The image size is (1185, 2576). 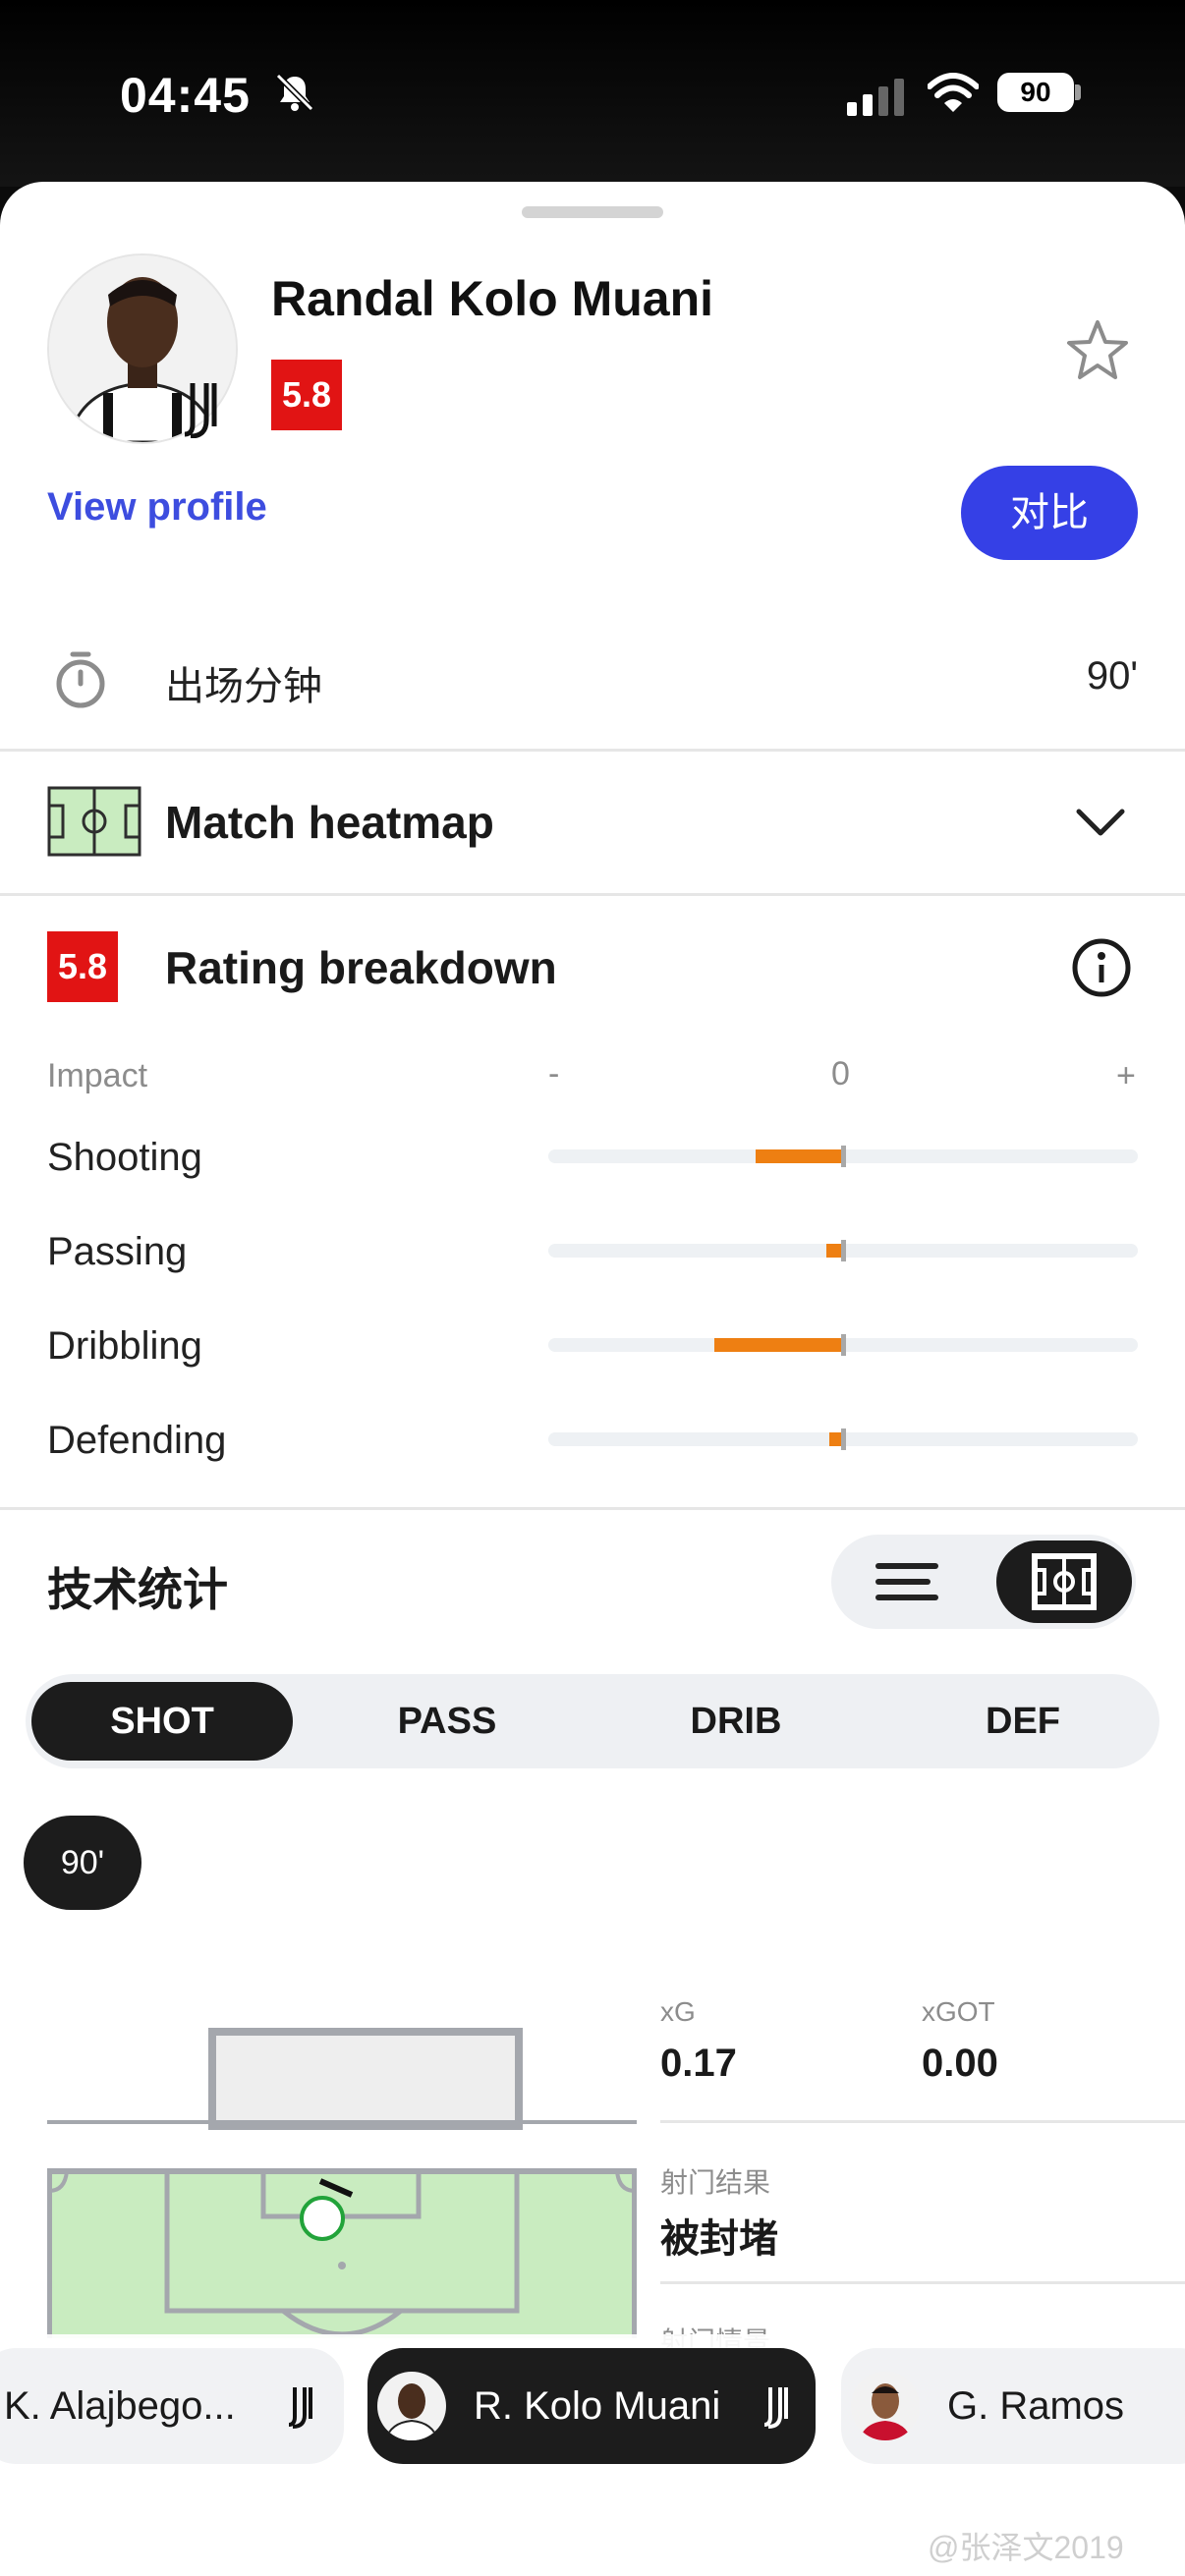 What do you see at coordinates (118, 1251) in the screenshot?
I see `impact-row-label: Passing` at bounding box center [118, 1251].